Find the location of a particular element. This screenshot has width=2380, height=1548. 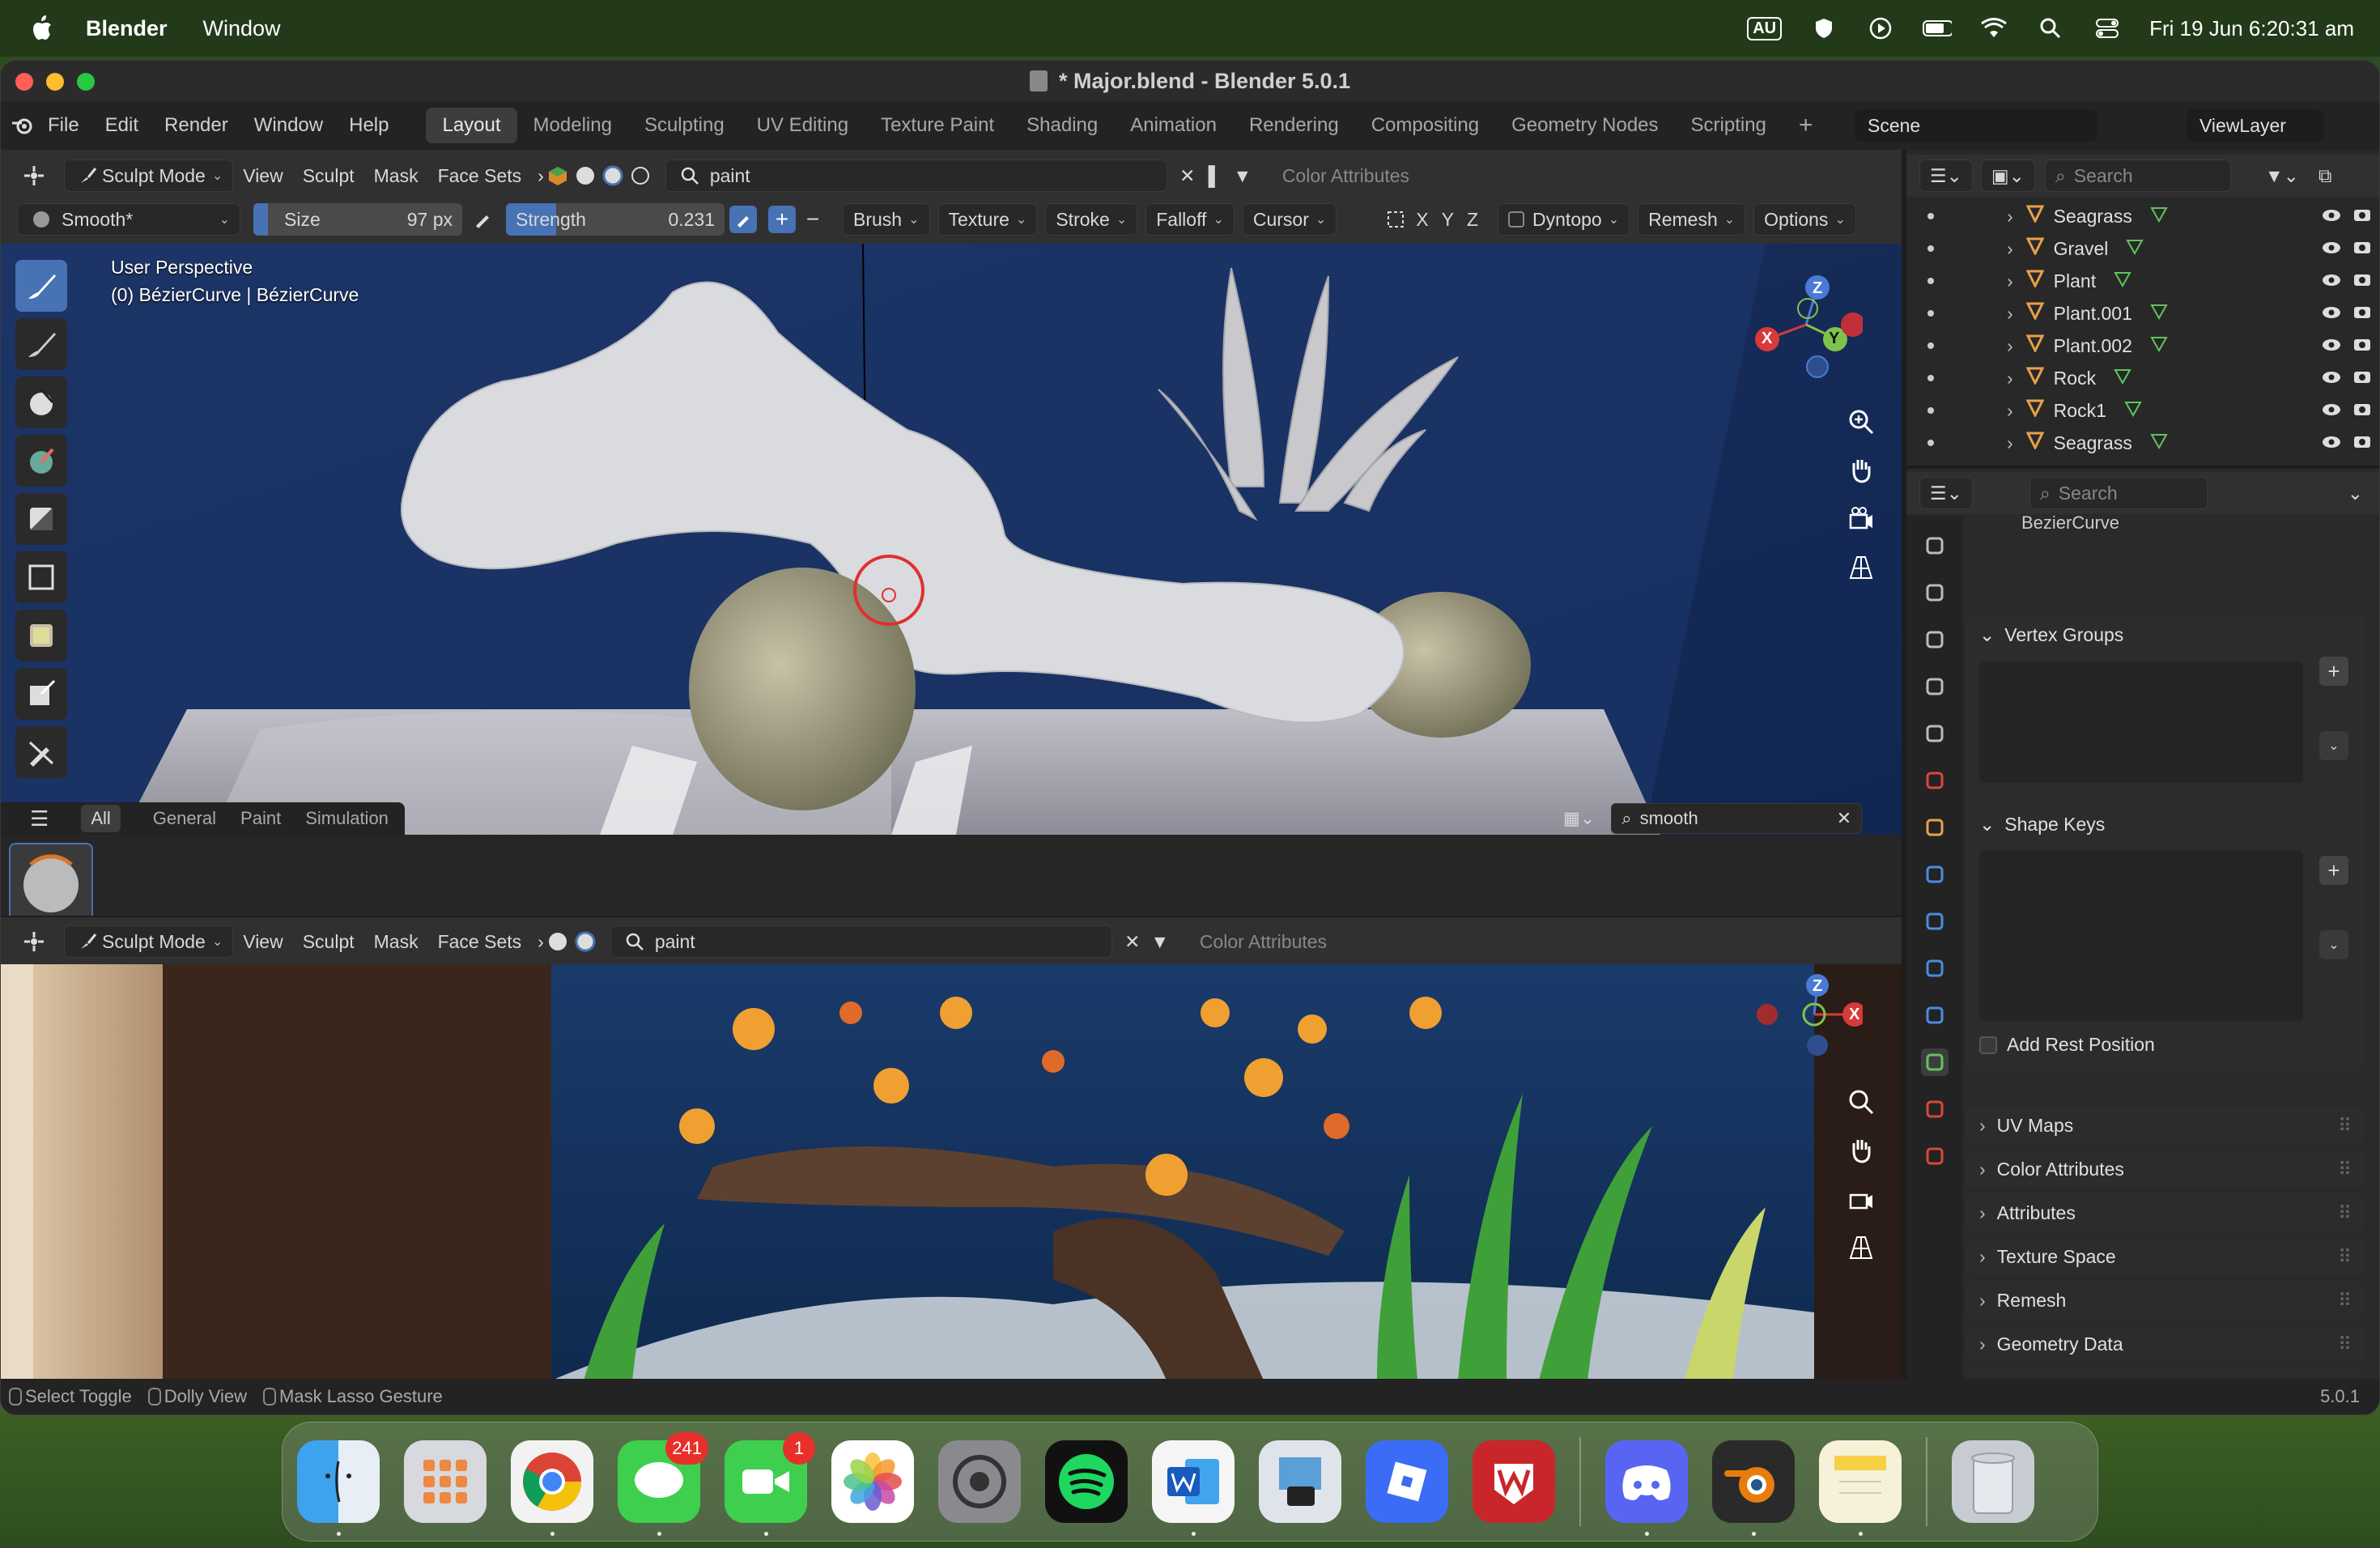

new-collection-icon: ⧉ is located at coordinates (2325, 175).